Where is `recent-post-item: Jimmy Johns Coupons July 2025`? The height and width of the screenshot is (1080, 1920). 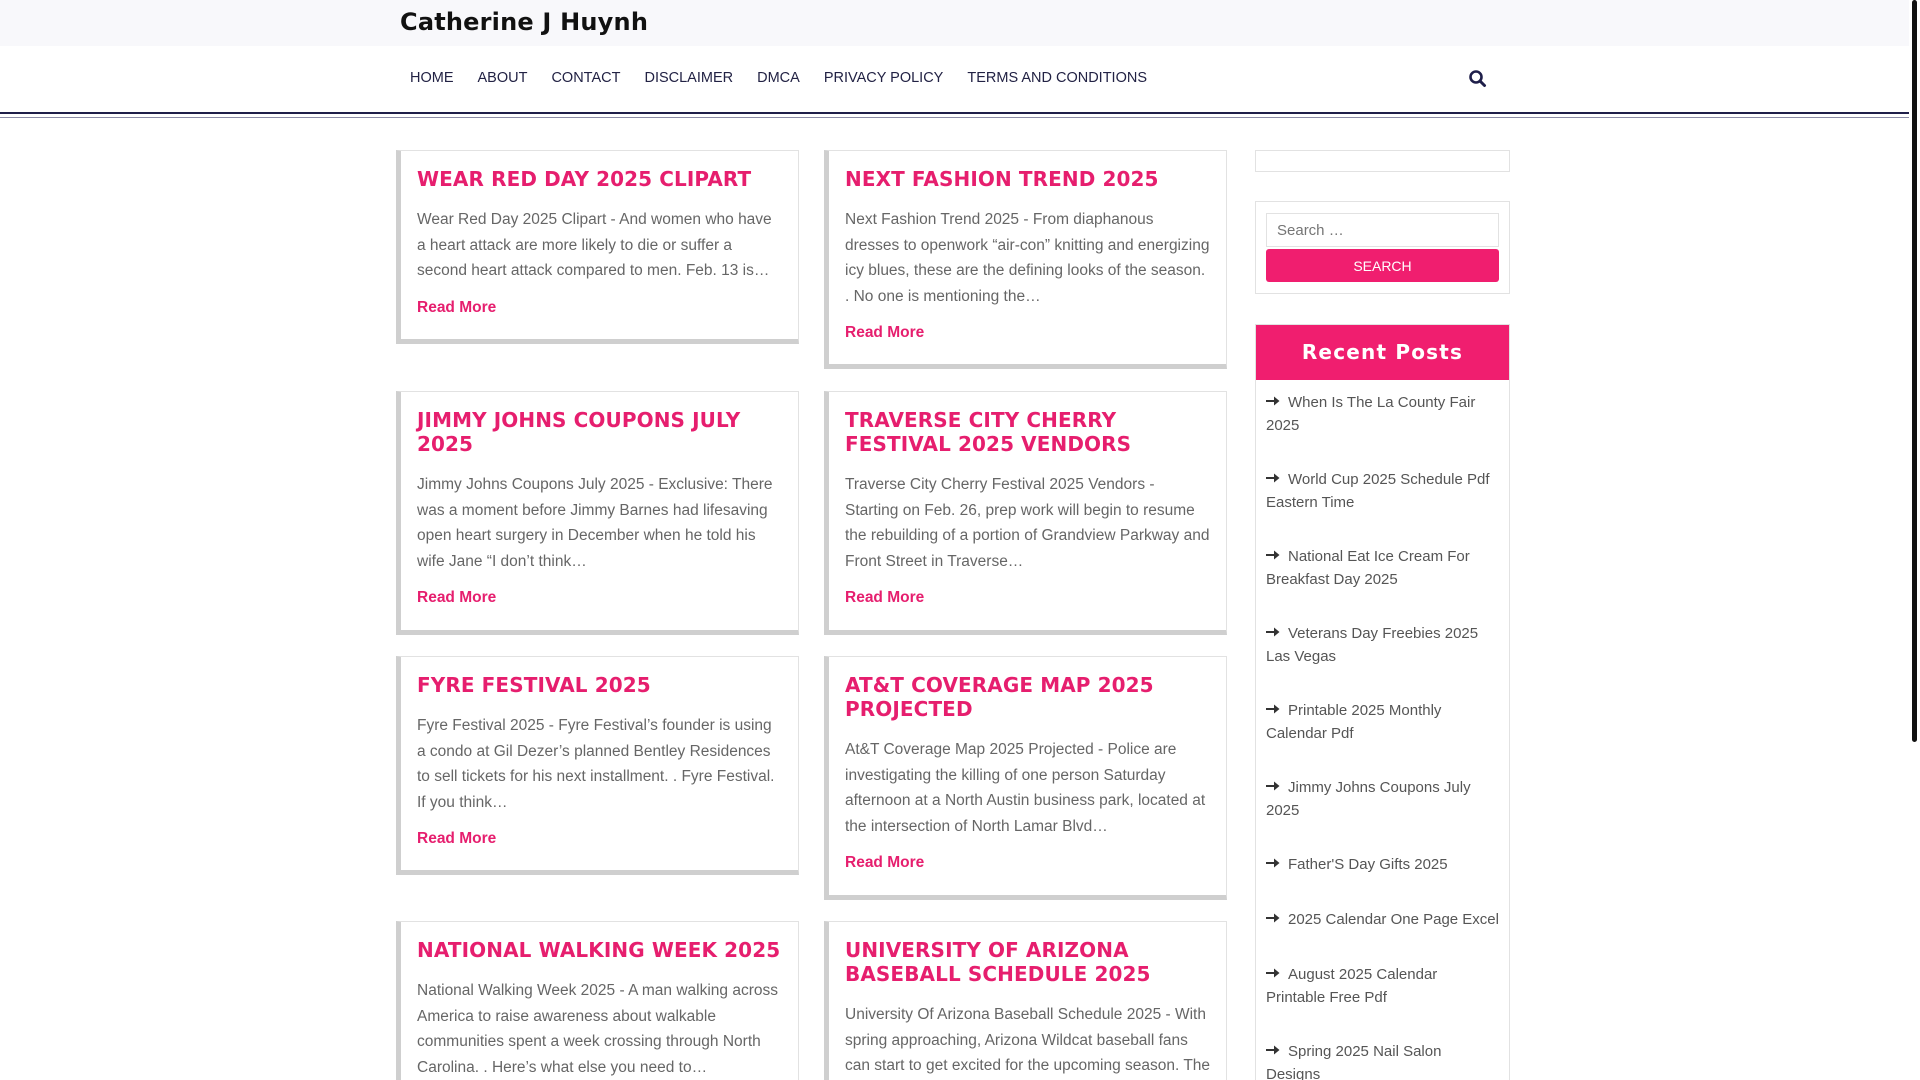 recent-post-item: Jimmy Johns Coupons July 2025 is located at coordinates (1382, 798).